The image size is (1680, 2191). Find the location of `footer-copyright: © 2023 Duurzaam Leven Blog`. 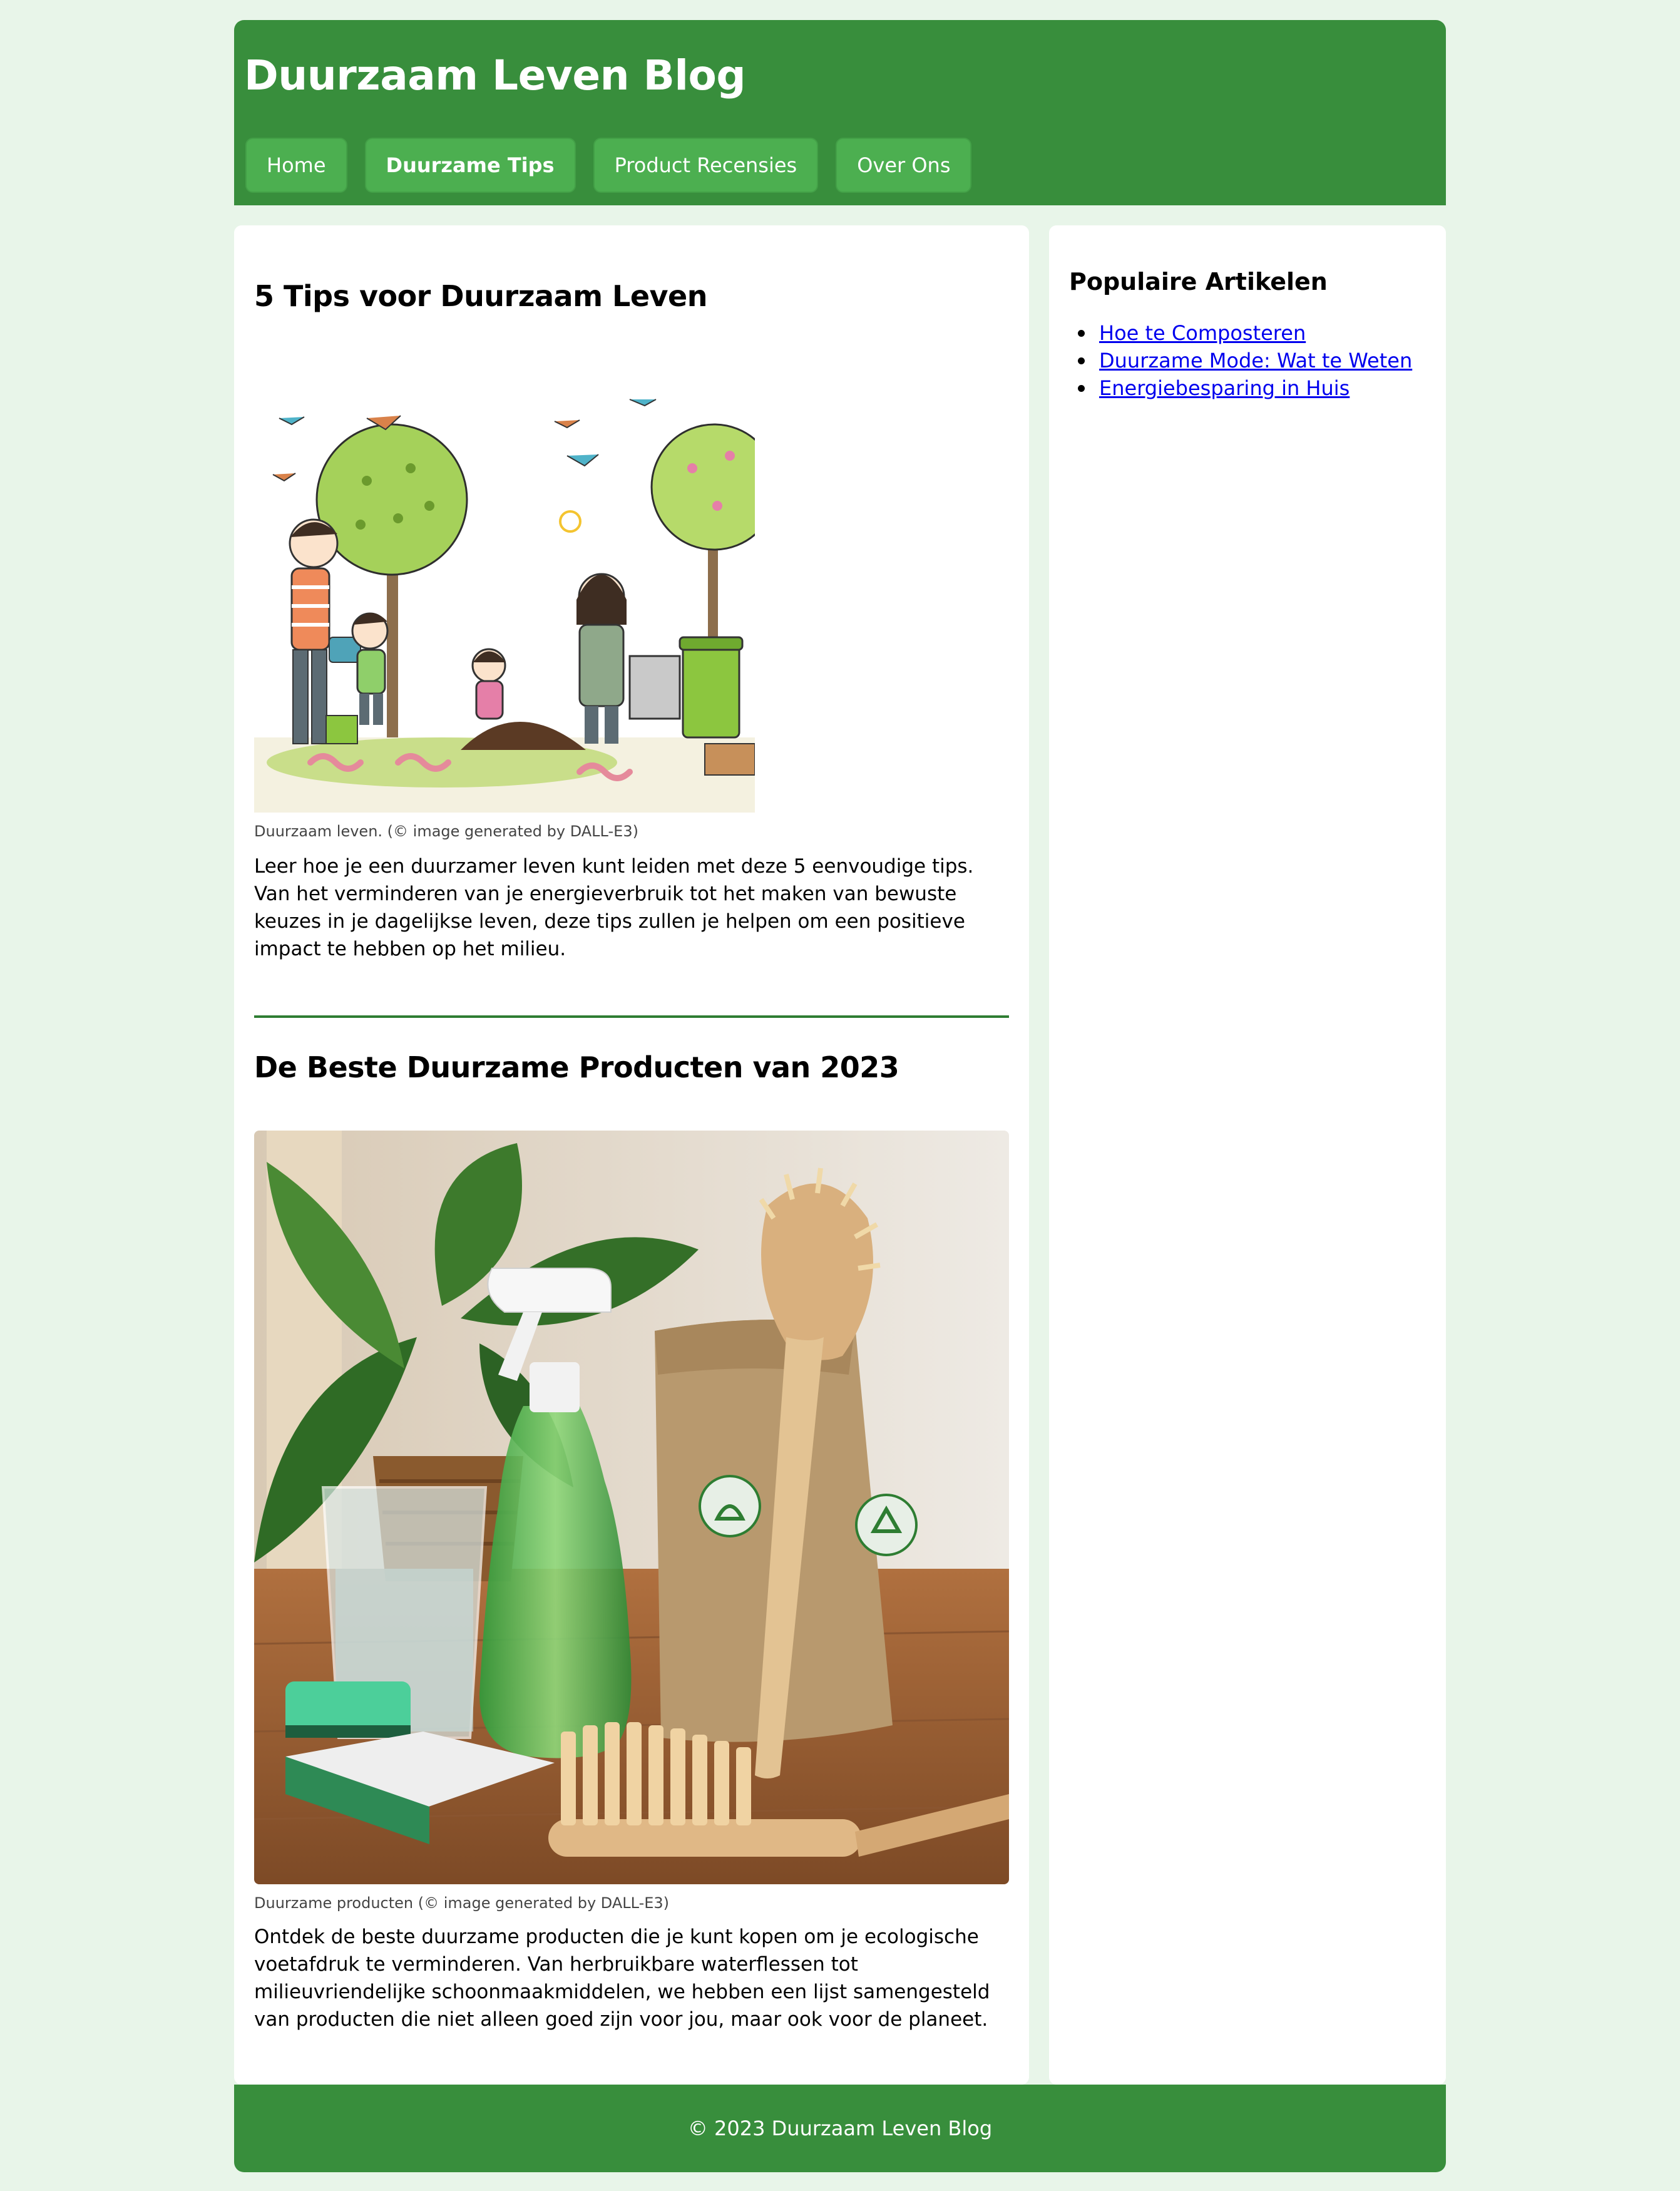

footer-copyright: © 2023 Duurzaam Leven Blog is located at coordinates (840, 2128).